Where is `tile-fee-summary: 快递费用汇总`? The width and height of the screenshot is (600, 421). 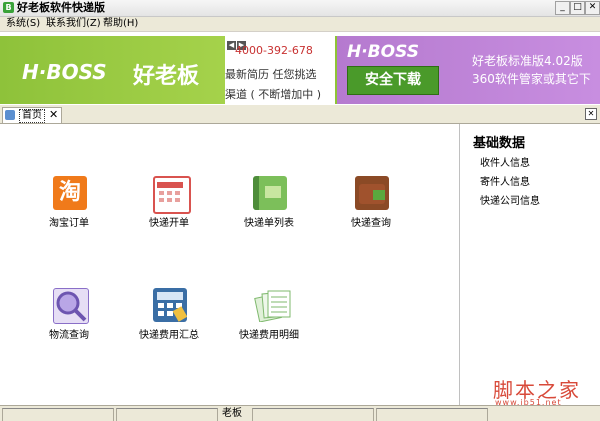
tile-fee-summary: 快递费用汇总 is located at coordinates (169, 321).